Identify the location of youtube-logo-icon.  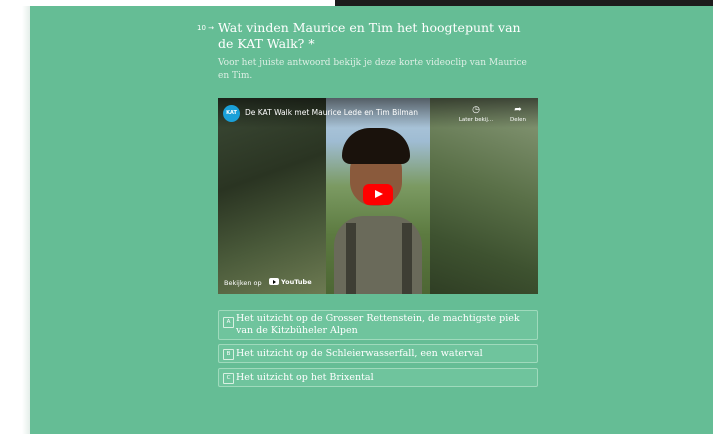
(274, 281).